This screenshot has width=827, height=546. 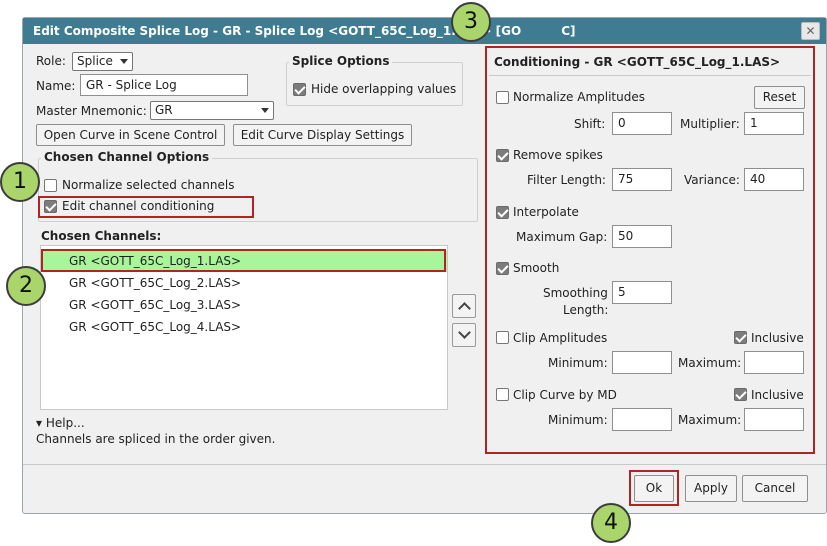 I want to click on clip-amplitudes-minimum-label: Minimum:, so click(x=578, y=363).